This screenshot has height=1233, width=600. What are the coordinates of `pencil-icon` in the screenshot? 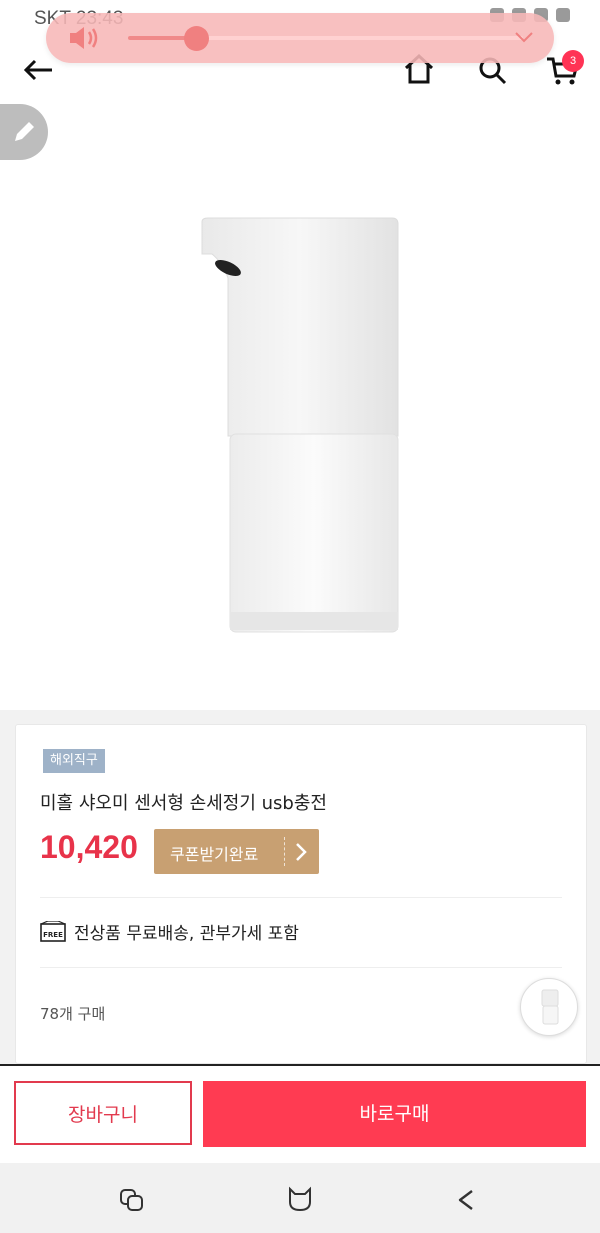 It's located at (24, 131).